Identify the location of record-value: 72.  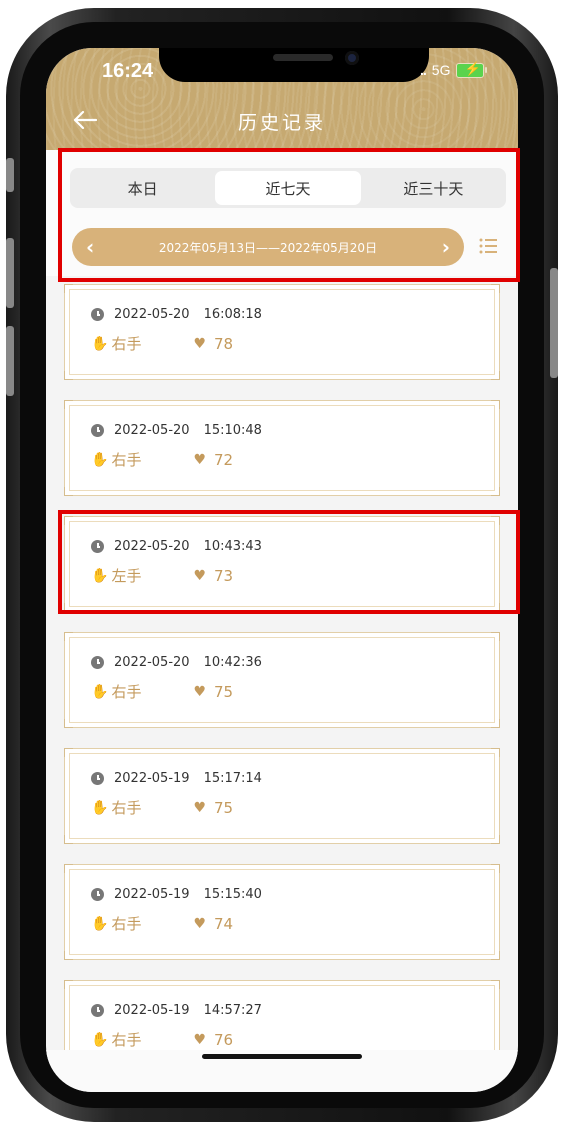
(224, 459).